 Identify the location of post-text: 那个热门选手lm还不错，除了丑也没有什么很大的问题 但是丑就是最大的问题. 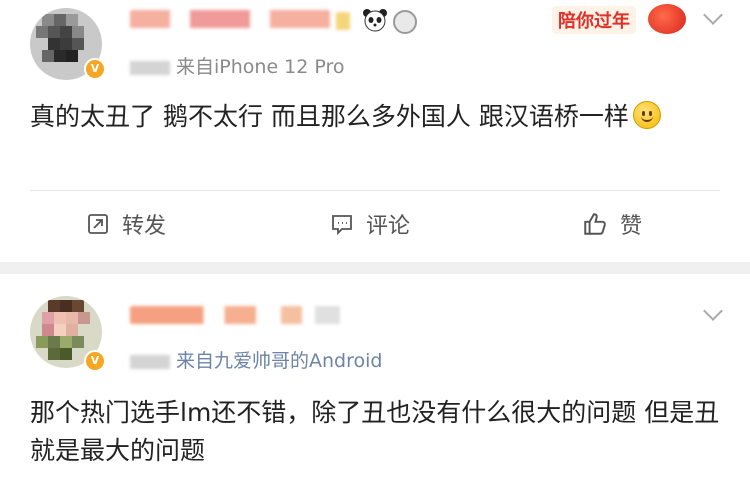
(375, 431).